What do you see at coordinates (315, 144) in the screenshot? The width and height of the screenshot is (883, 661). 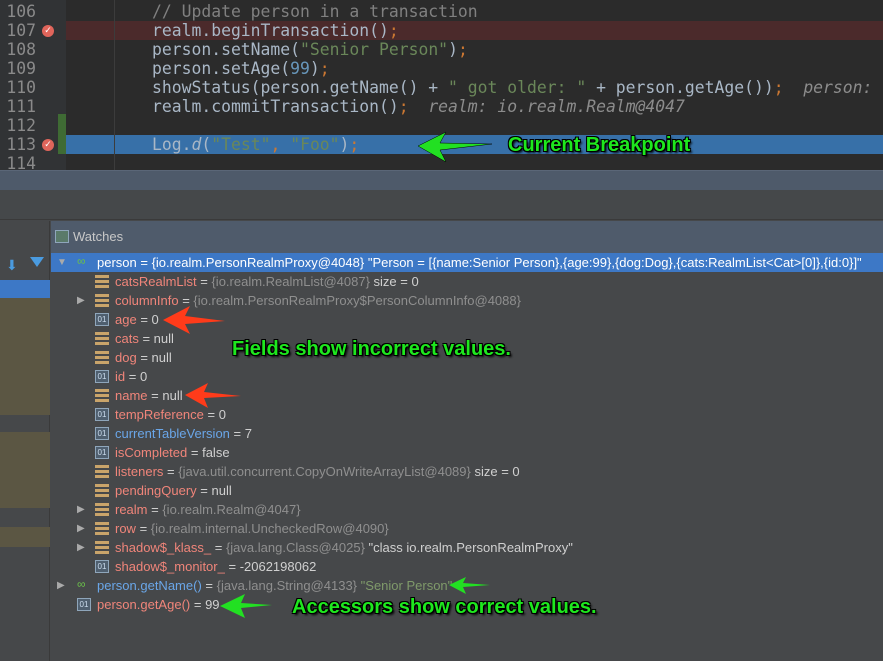 I see `code-token: "Foo"` at bounding box center [315, 144].